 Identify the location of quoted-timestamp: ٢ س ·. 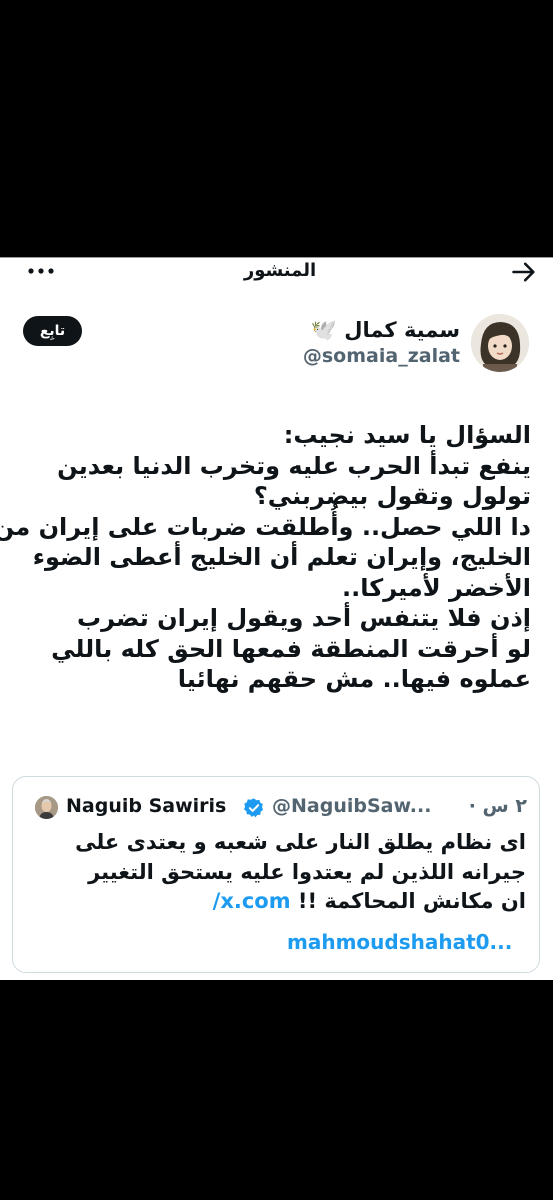
(497, 806).